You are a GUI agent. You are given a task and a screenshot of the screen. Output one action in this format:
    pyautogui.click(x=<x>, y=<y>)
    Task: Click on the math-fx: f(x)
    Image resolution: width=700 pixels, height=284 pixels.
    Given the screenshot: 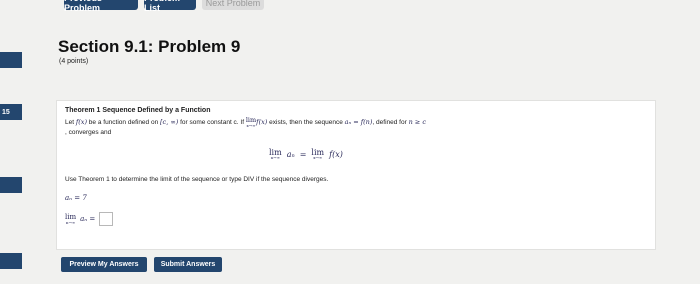 What is the action you would take?
    pyautogui.click(x=81, y=122)
    